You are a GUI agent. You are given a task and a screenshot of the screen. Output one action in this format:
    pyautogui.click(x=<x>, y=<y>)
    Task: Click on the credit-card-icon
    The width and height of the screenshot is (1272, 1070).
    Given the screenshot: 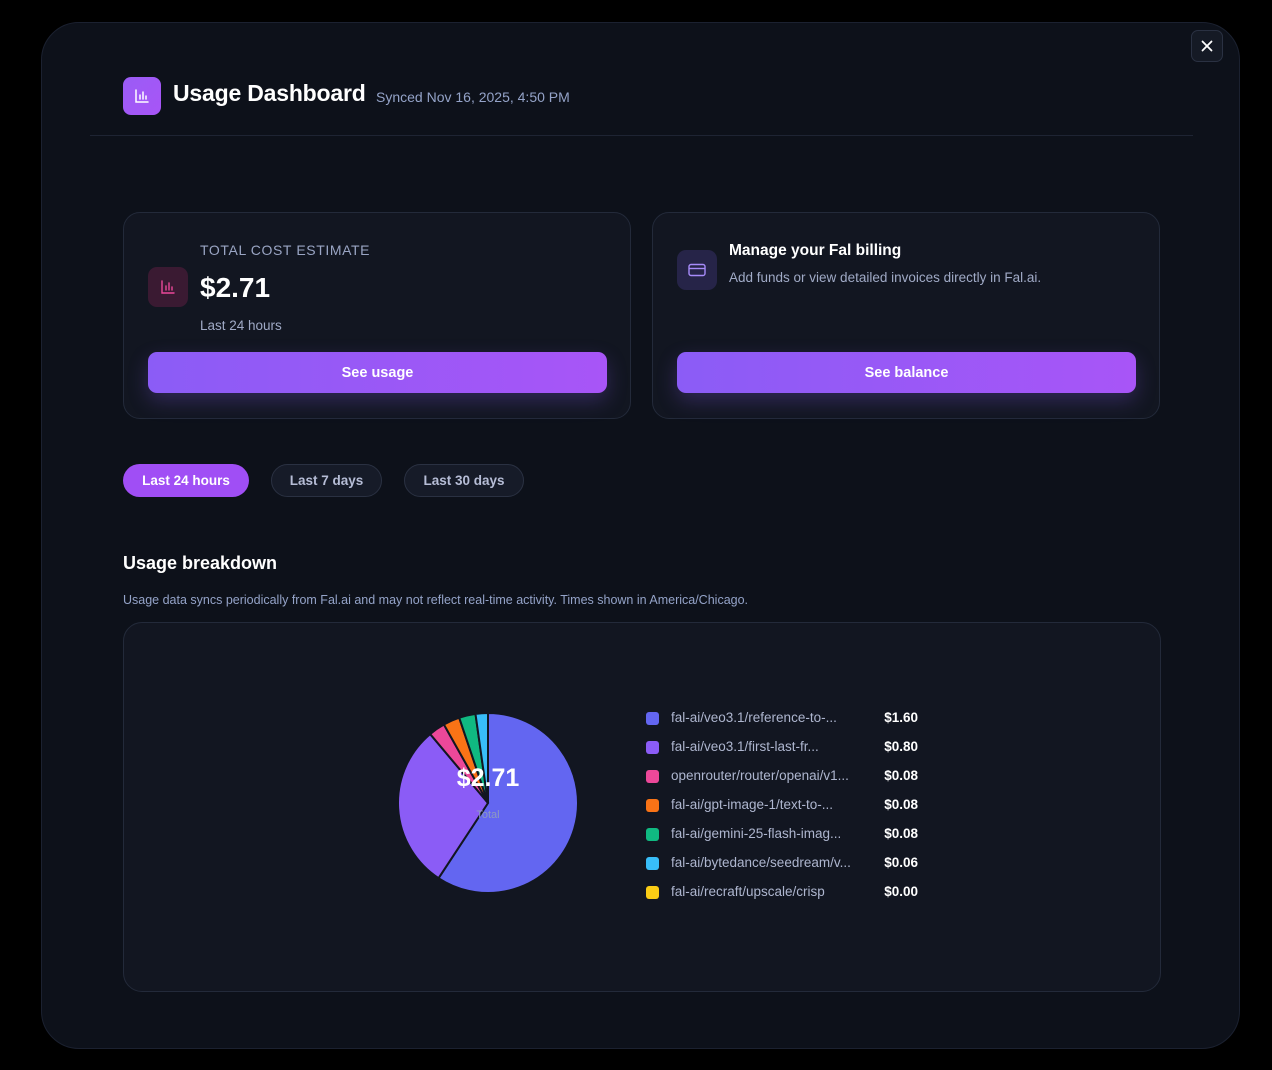 What is the action you would take?
    pyautogui.click(x=697, y=270)
    